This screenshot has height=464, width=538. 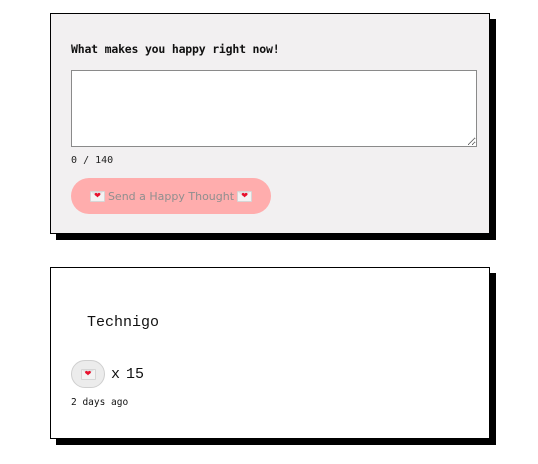 I want to click on send-happy-thought-button: ❤ Send a Happy Thought ❤, so click(x=171, y=196).